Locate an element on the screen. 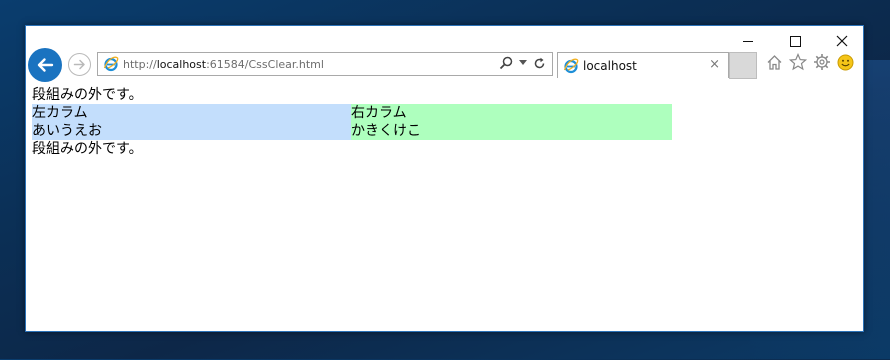  ie-tab-icon is located at coordinates (571, 65).